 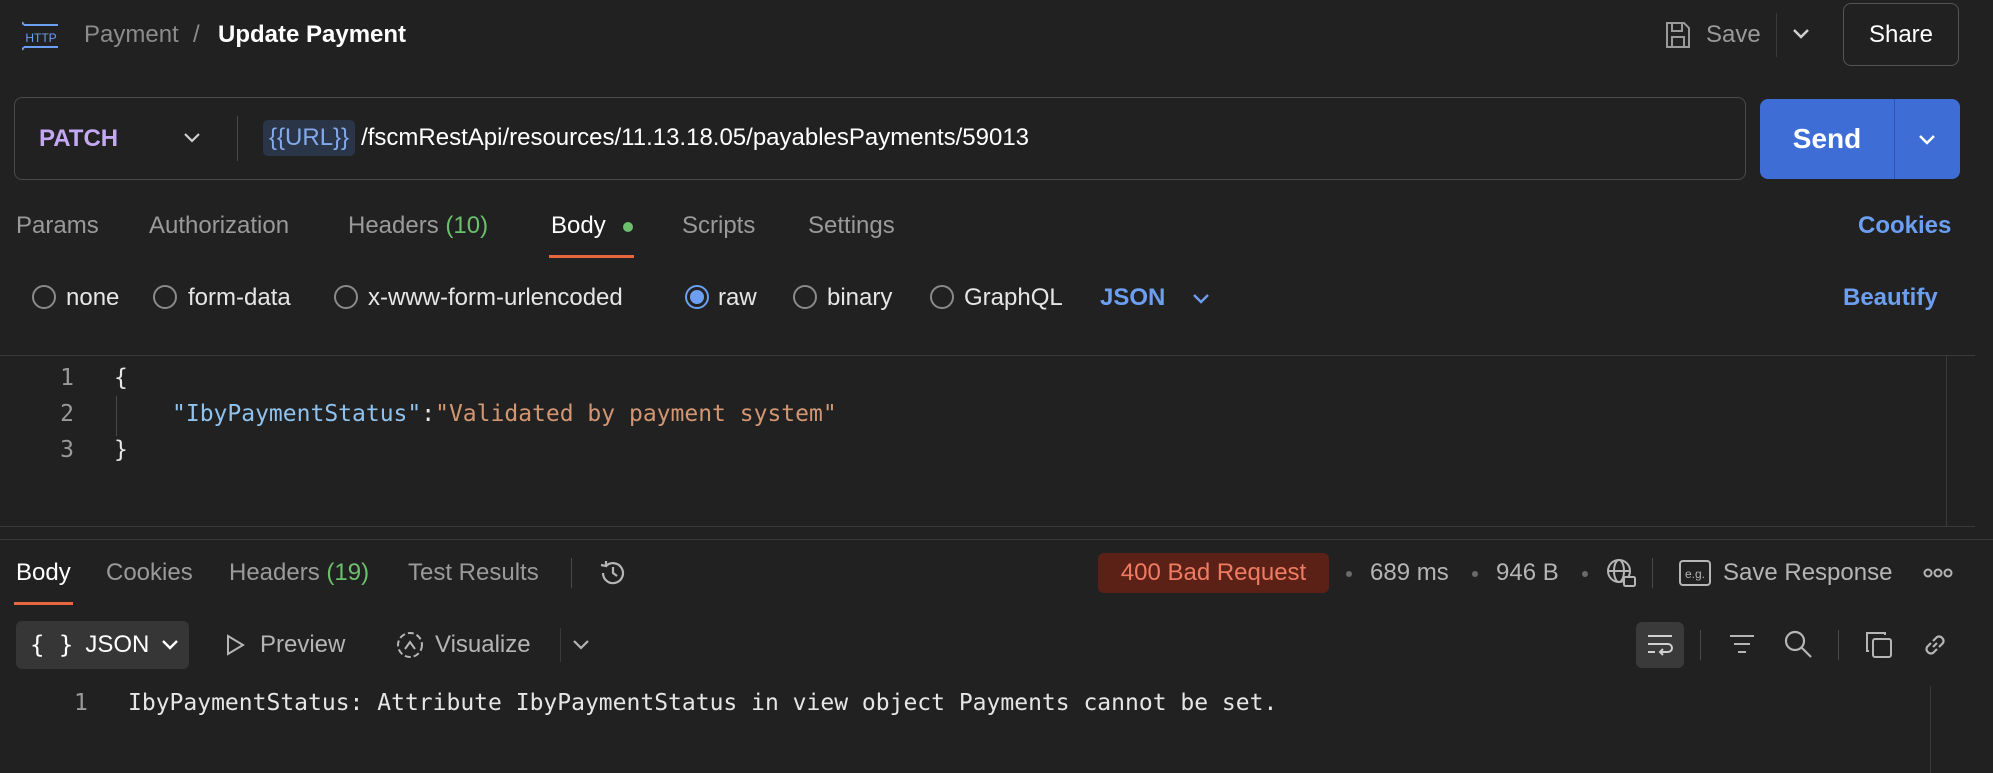 I want to click on preview-button: Preview, so click(x=284, y=645).